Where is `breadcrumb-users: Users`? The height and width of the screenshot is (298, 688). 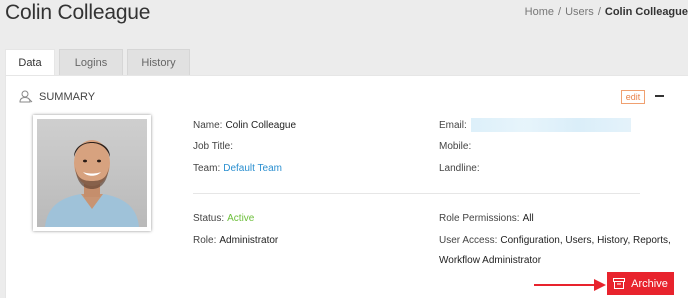 breadcrumb-users: Users is located at coordinates (579, 12).